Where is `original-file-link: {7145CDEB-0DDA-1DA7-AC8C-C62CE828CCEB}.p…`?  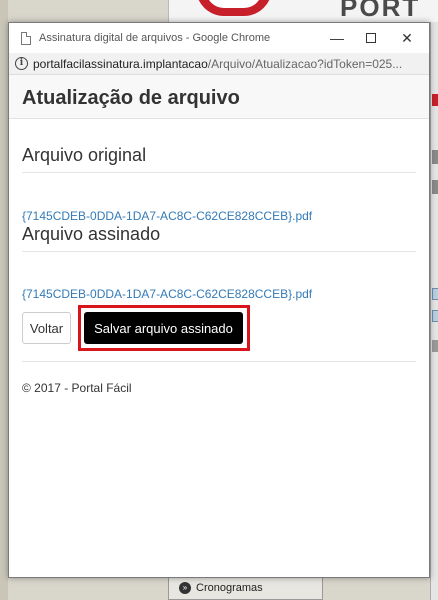 original-file-link: {7145CDEB-0DDA-1DA7-AC8C-C62CE828CCEB}.p… is located at coordinates (167, 216).